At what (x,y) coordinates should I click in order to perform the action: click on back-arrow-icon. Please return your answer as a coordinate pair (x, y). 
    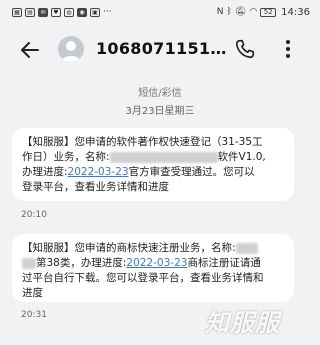
    Looking at the image, I should click on (30, 50).